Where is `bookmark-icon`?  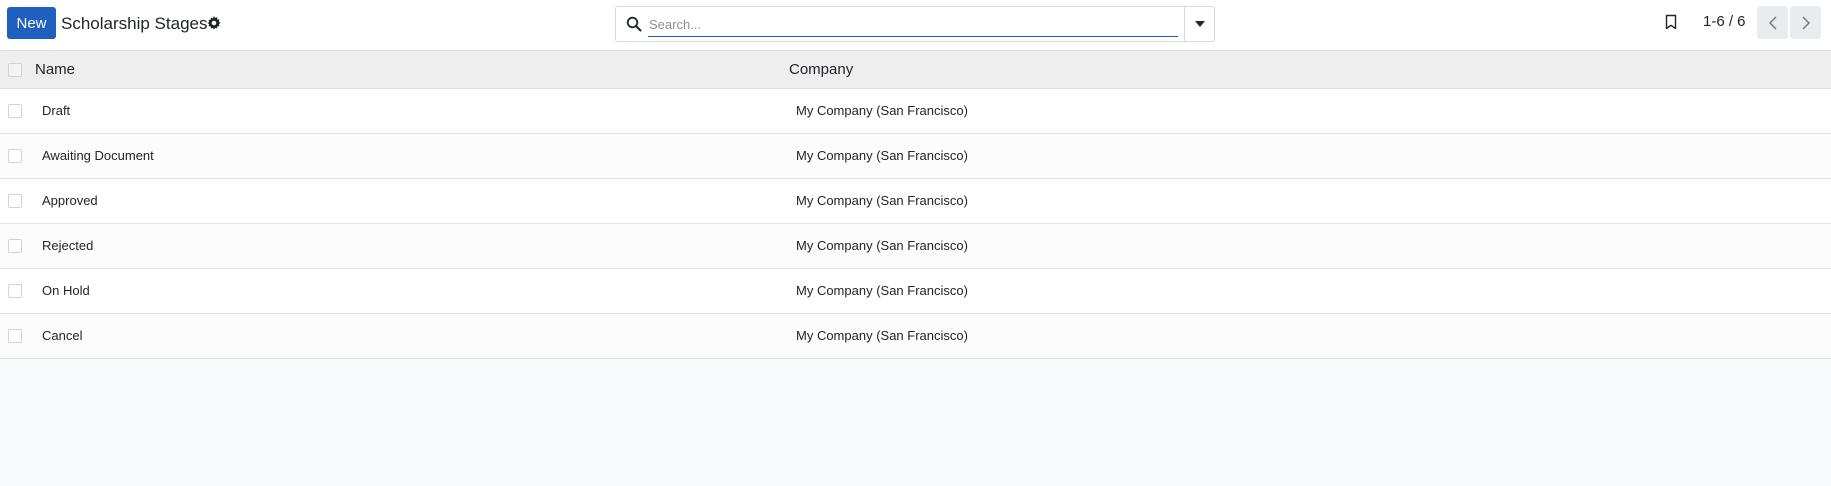 bookmark-icon is located at coordinates (1671, 22).